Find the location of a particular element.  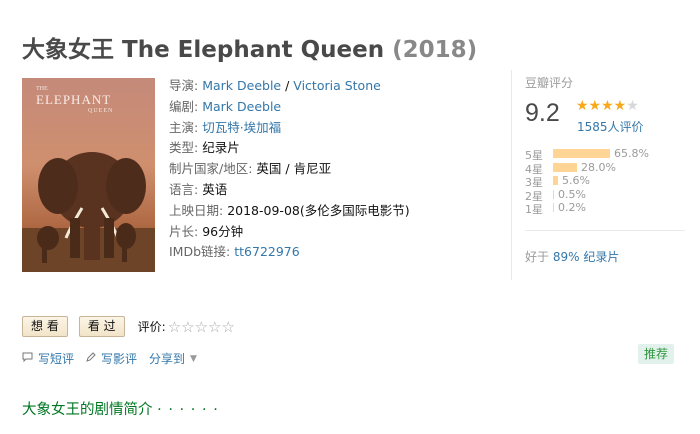

recommend-button: 推荐 is located at coordinates (656, 354).